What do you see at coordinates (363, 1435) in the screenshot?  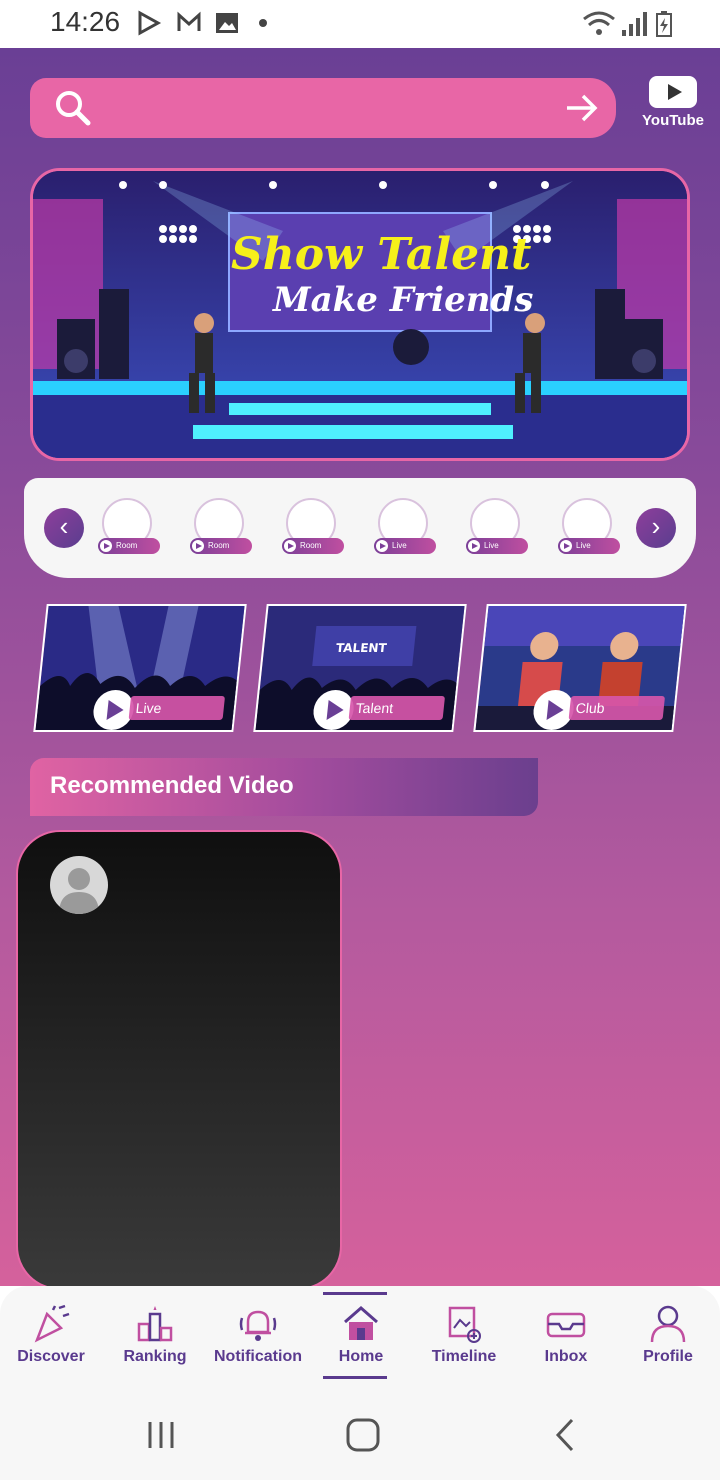 I see `home-system-icon` at bounding box center [363, 1435].